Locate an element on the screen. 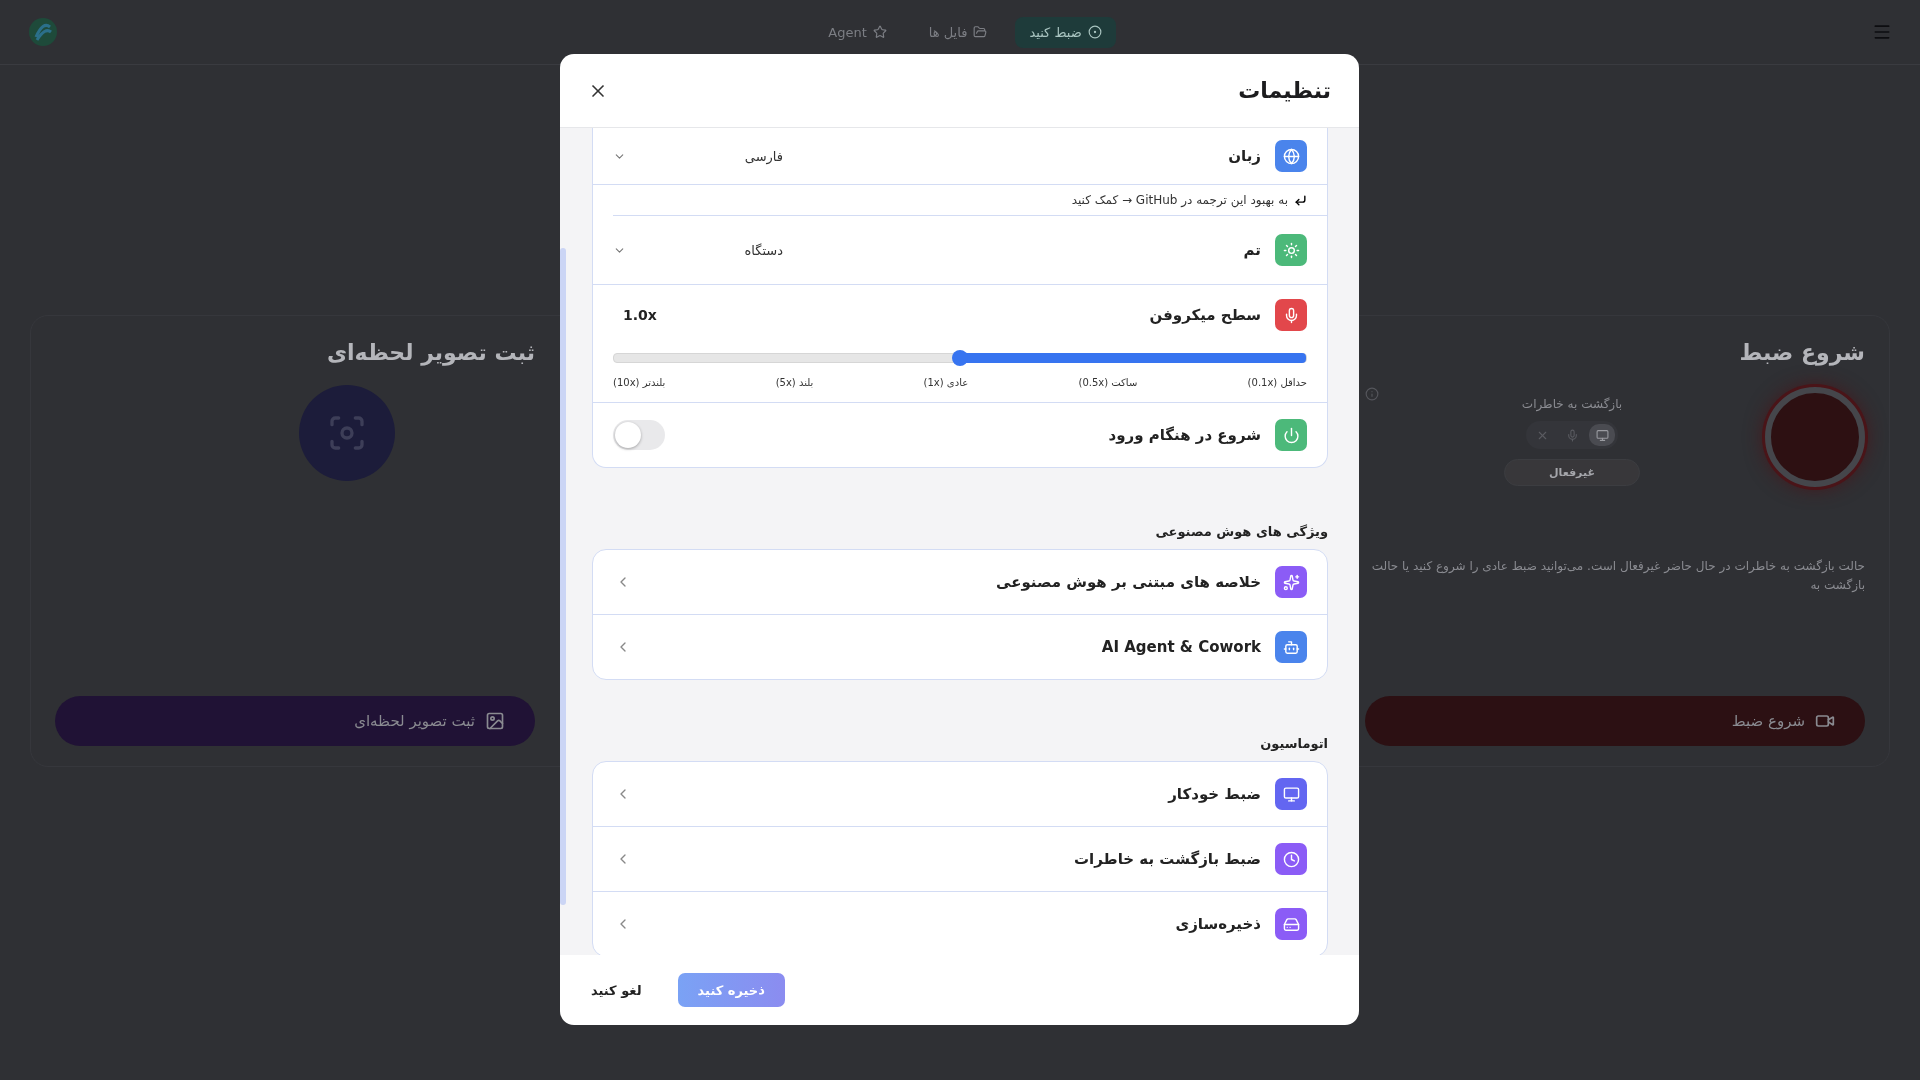 The width and height of the screenshot is (1920, 1080). return-arrow-icon is located at coordinates (1300, 200).